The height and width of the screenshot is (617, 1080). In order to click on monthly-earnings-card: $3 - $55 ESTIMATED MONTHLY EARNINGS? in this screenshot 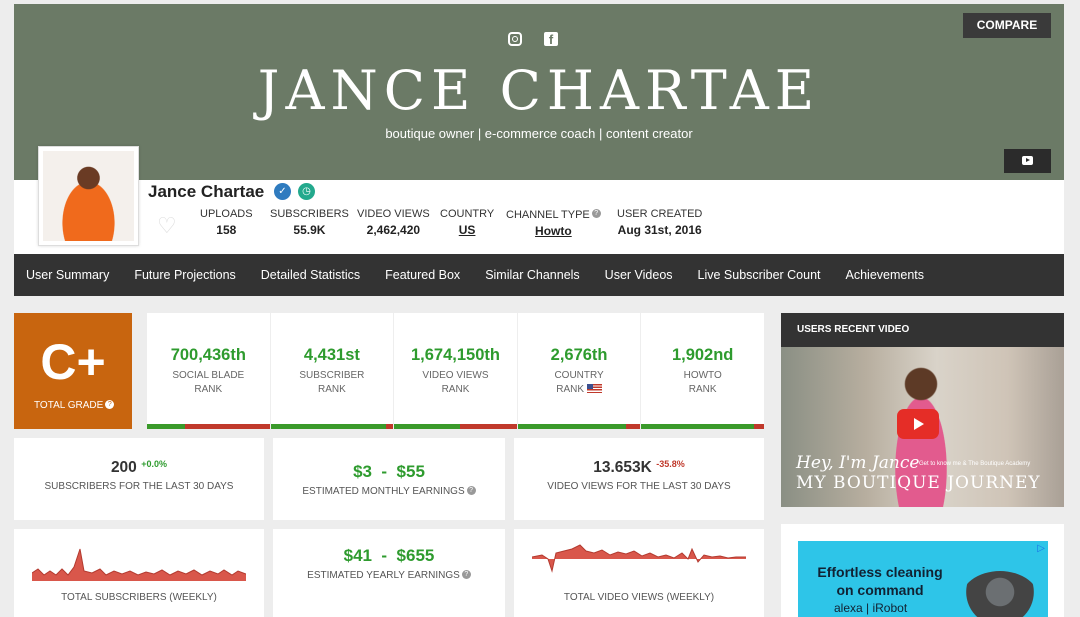, I will do `click(389, 479)`.